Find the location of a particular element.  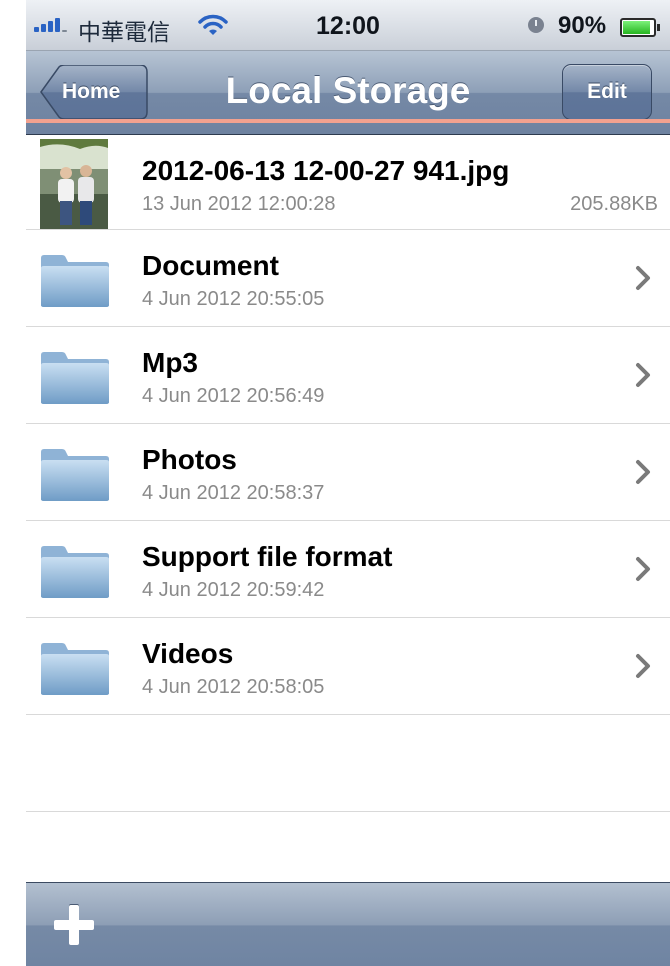

folder-name: Videos is located at coordinates (188, 653).